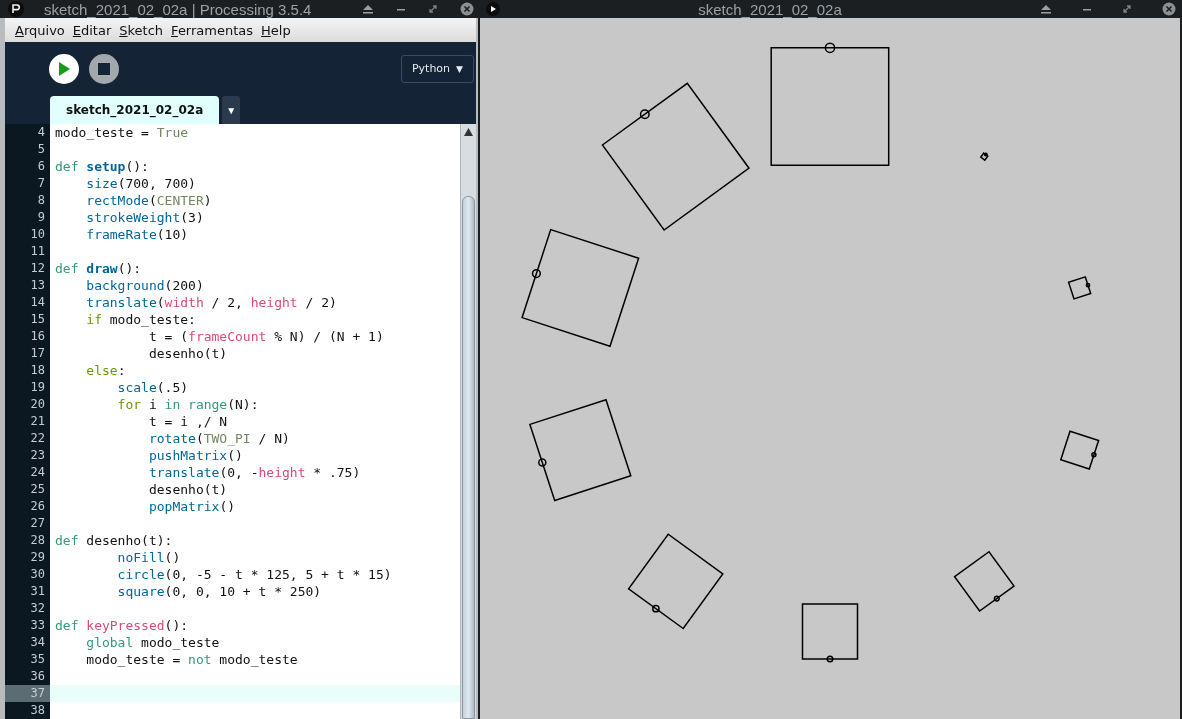 This screenshot has width=1182, height=719. What do you see at coordinates (27, 132) in the screenshot?
I see `line-number: 4` at bounding box center [27, 132].